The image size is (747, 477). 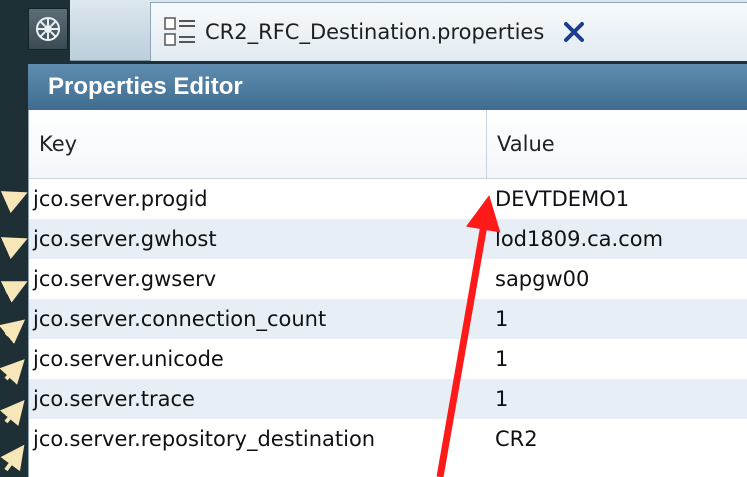 I want to click on property-value: sapgw00, so click(x=617, y=279).